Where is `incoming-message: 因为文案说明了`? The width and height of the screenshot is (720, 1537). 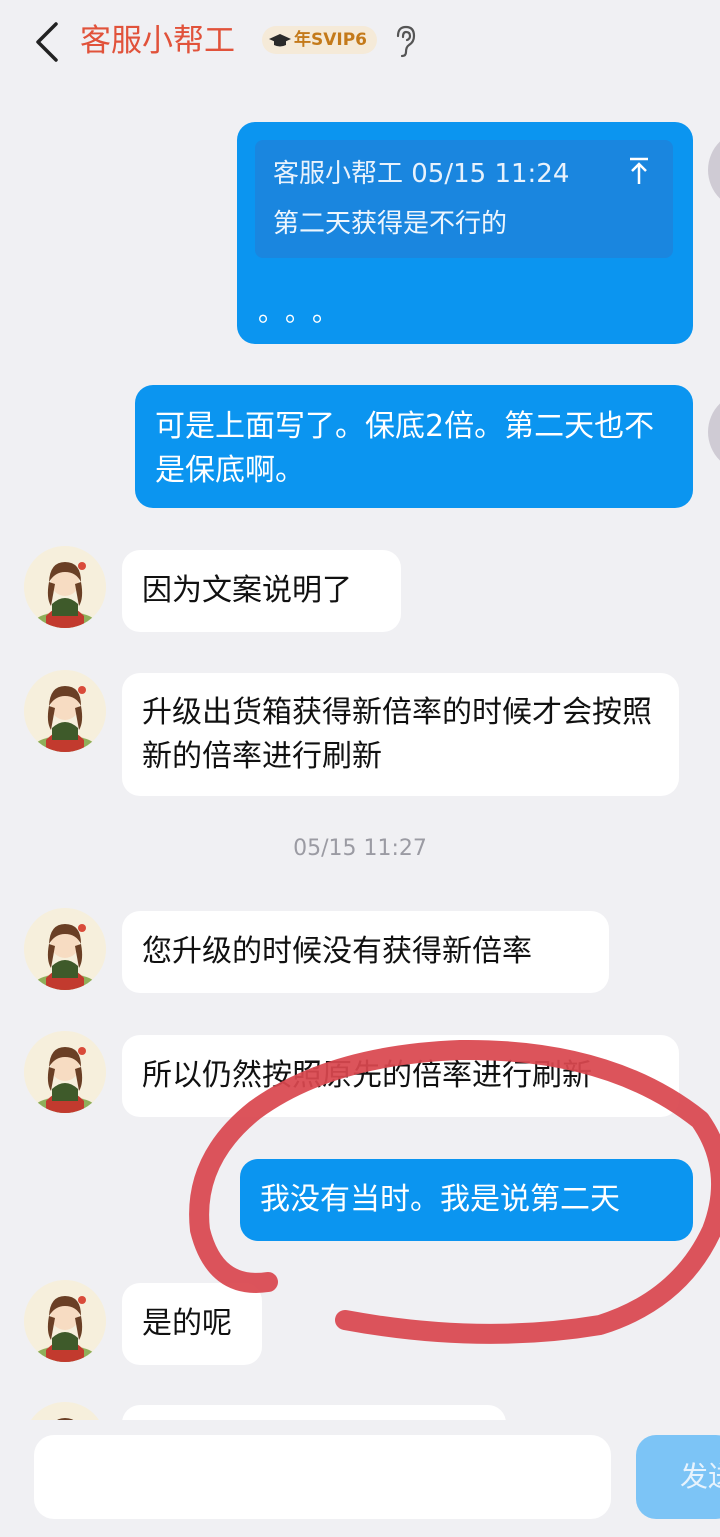
incoming-message: 因为文案说明了 is located at coordinates (261, 591).